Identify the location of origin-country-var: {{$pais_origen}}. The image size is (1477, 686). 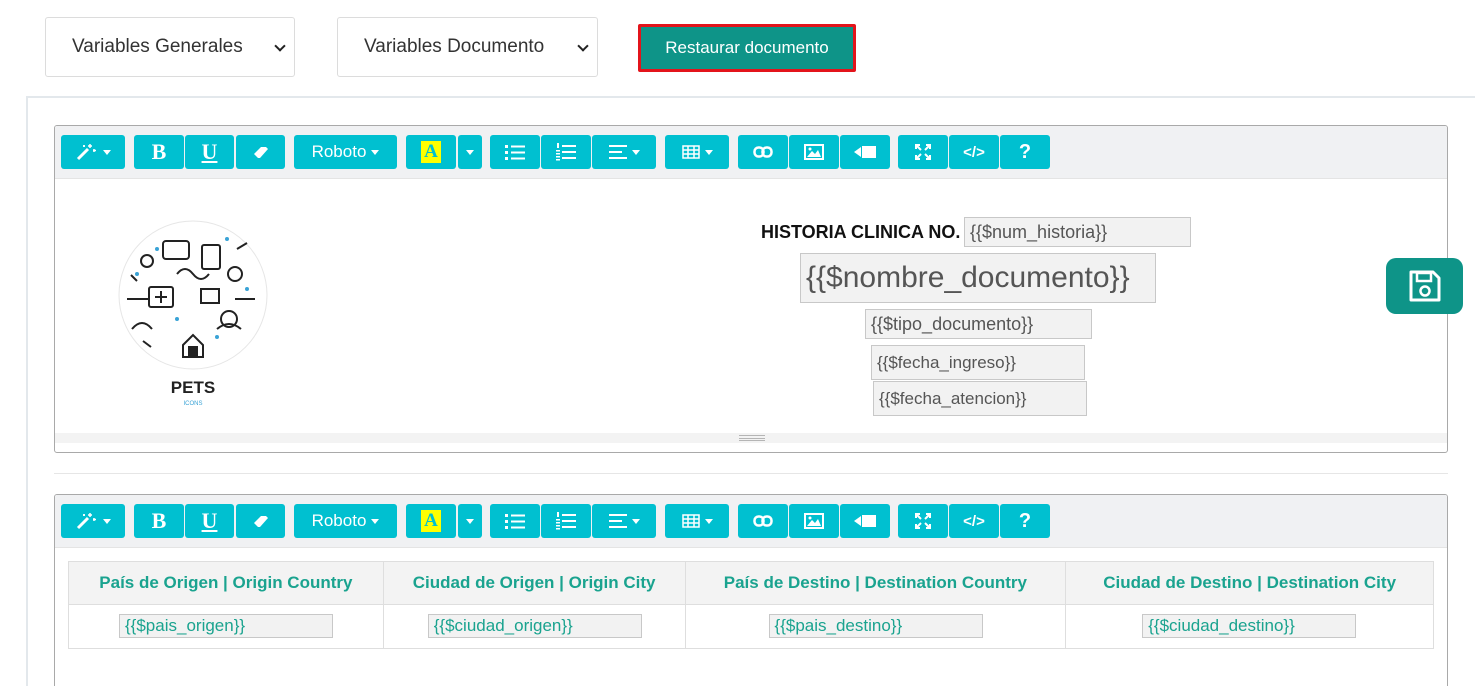
(226, 626).